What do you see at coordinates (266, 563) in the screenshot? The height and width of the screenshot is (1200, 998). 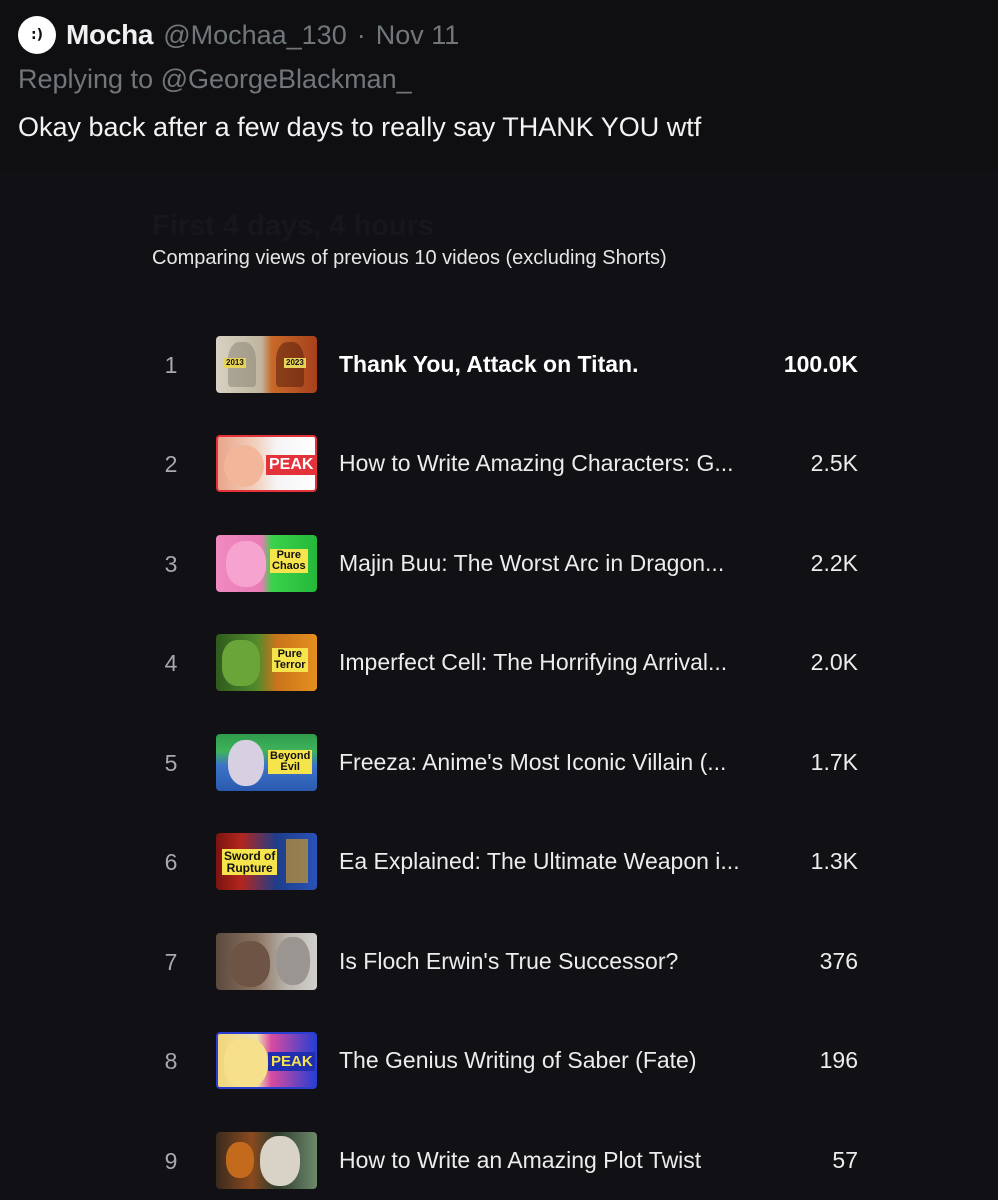 I see `majin-buu-thumbnail: Pure Chaos` at bounding box center [266, 563].